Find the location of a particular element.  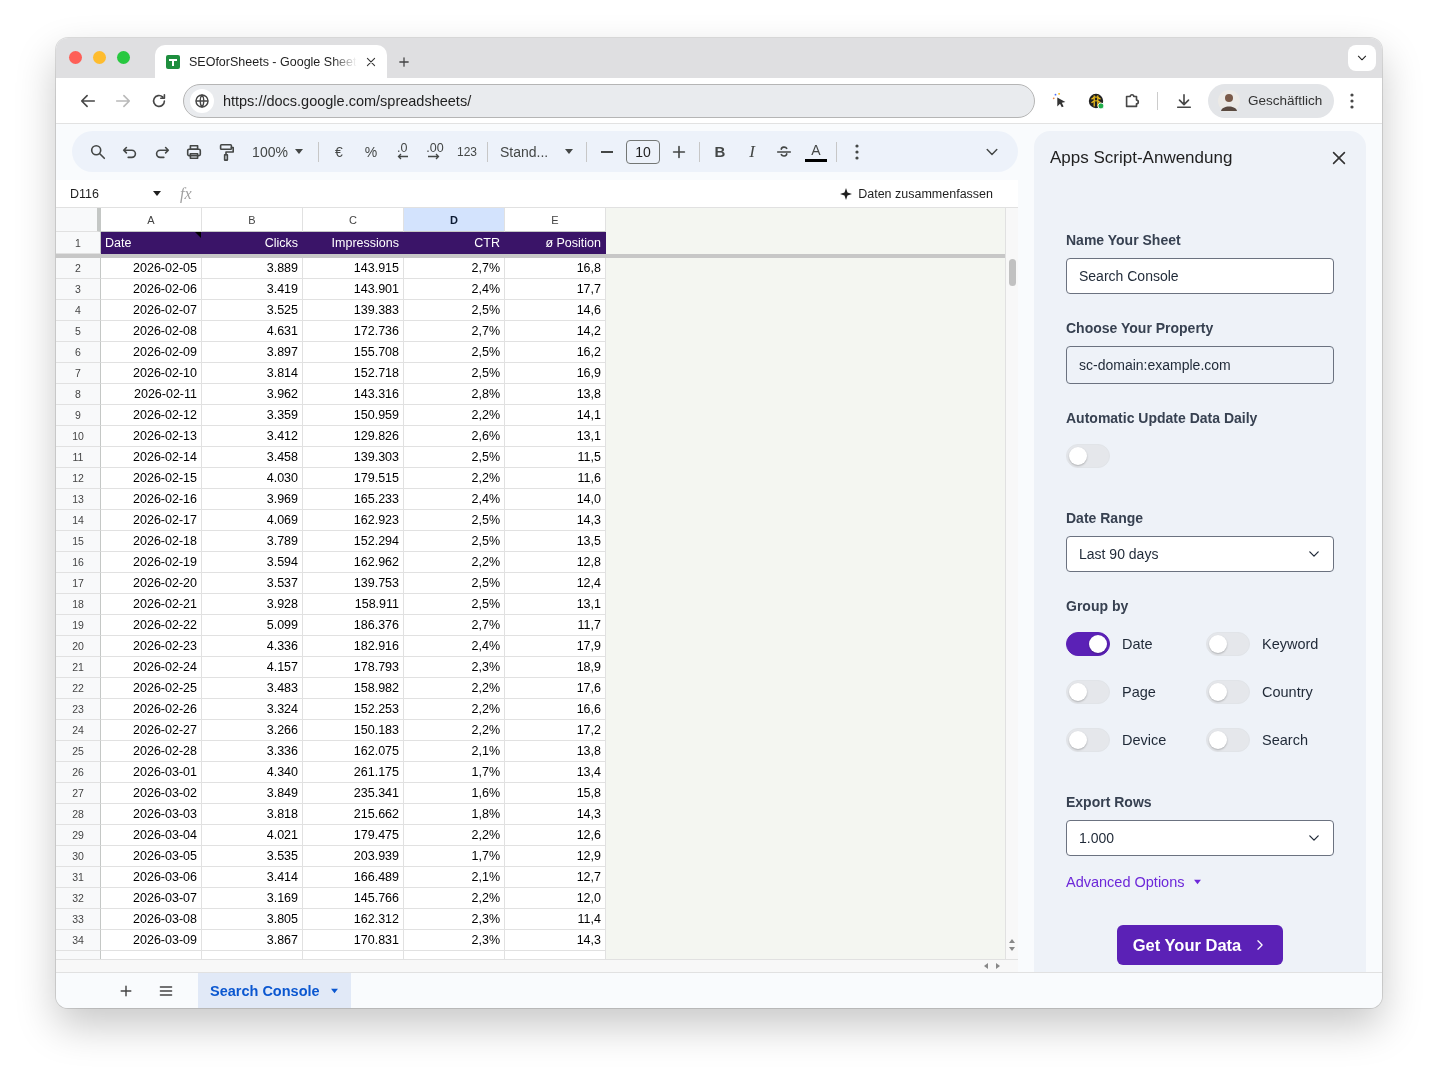

table-cell: 143.915 is located at coordinates (353, 268).